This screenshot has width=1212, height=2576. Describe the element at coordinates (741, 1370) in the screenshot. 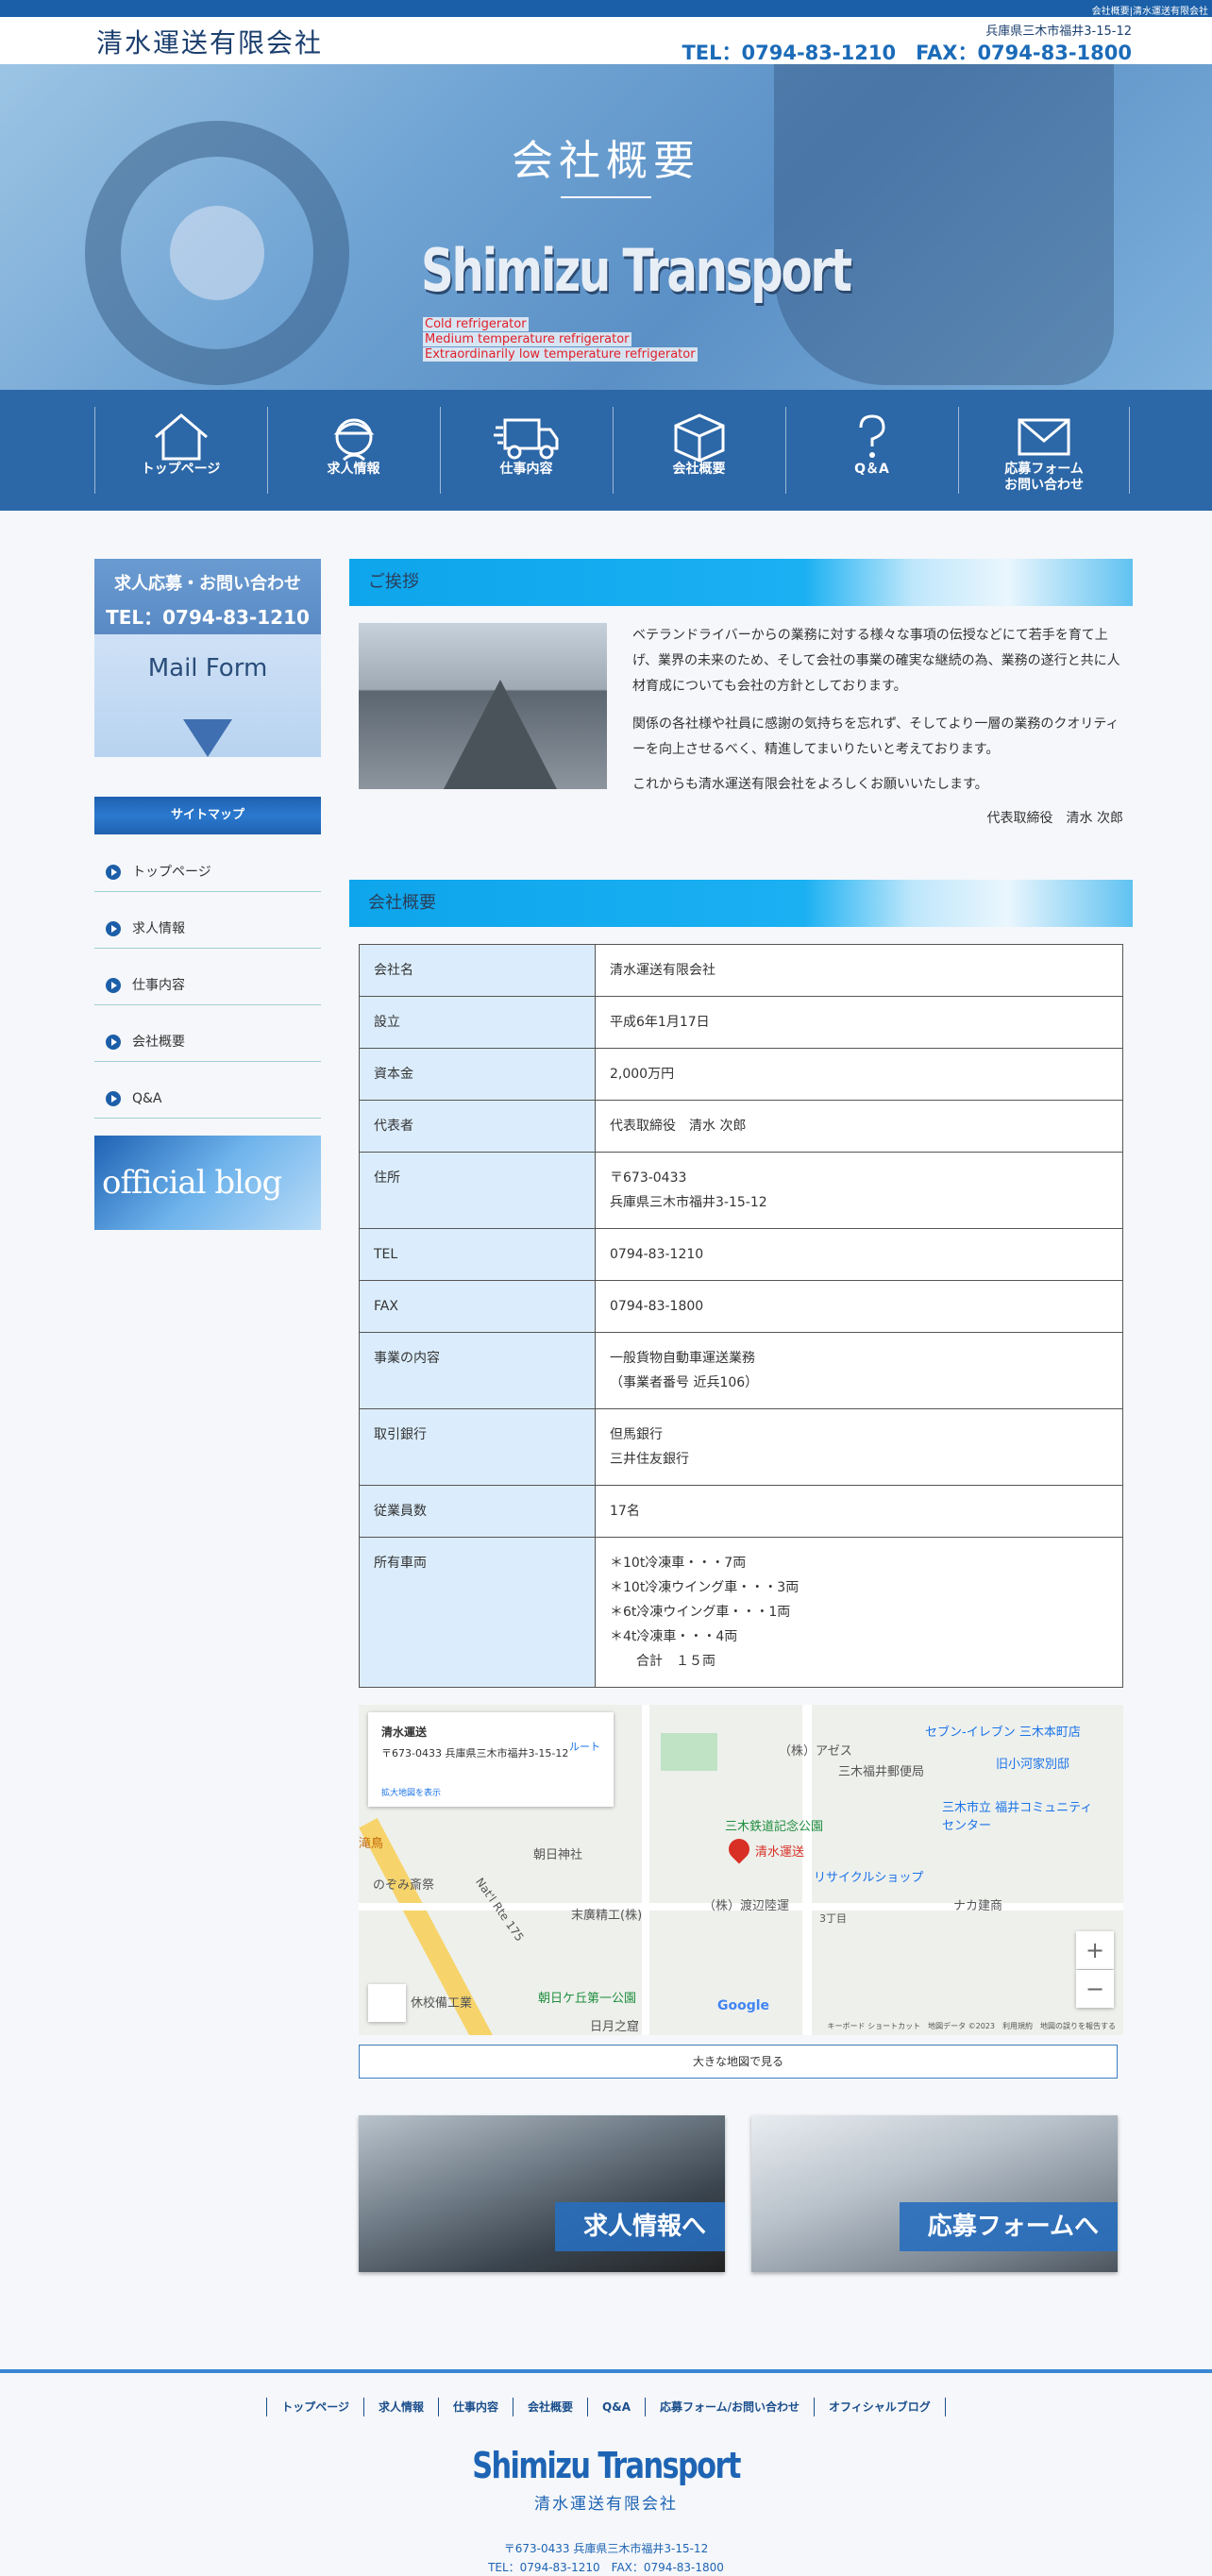

I see `table-row: 事業の内容 一般貨物自動車運送業務 （事業者番号 近兵106）` at that location.